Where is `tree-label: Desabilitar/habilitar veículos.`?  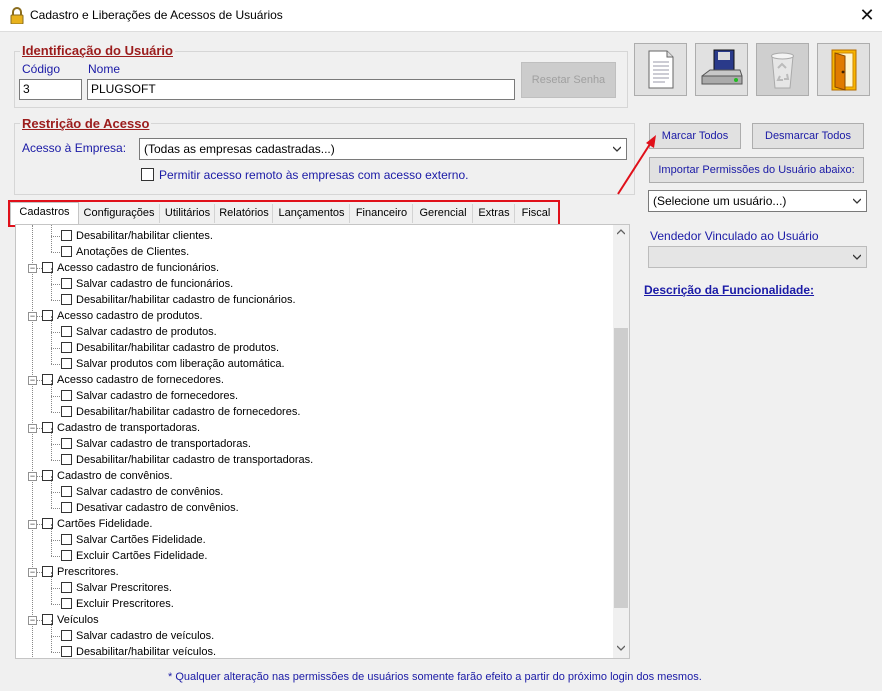 tree-label: Desabilitar/habilitar veículos. is located at coordinates (146, 652).